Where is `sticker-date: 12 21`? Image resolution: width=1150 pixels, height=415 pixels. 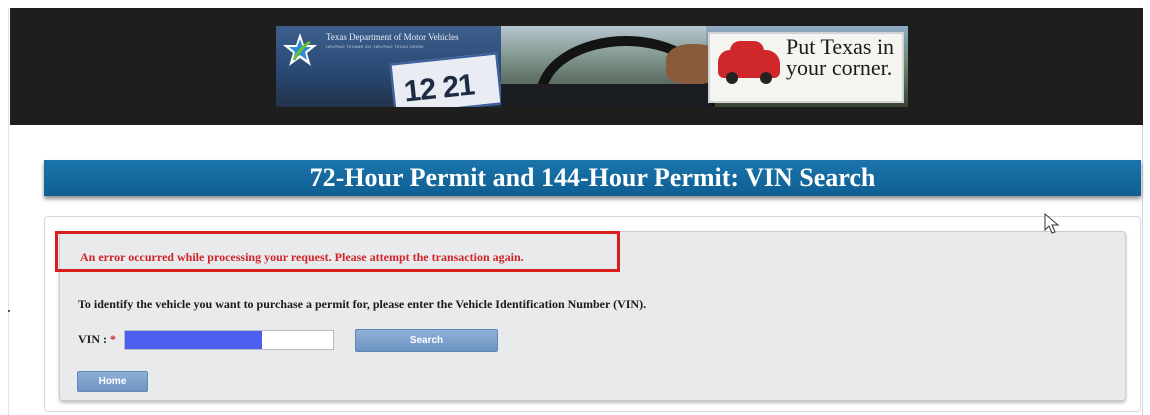 sticker-date: 12 21 is located at coordinates (439, 87).